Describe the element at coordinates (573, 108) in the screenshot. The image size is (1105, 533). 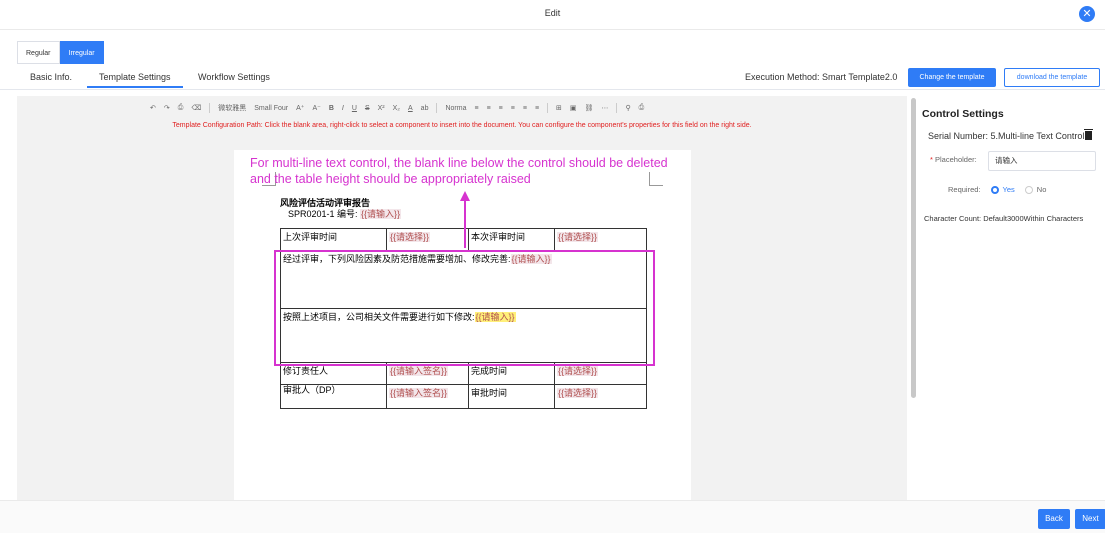
I see `image-icon: ▣` at that location.